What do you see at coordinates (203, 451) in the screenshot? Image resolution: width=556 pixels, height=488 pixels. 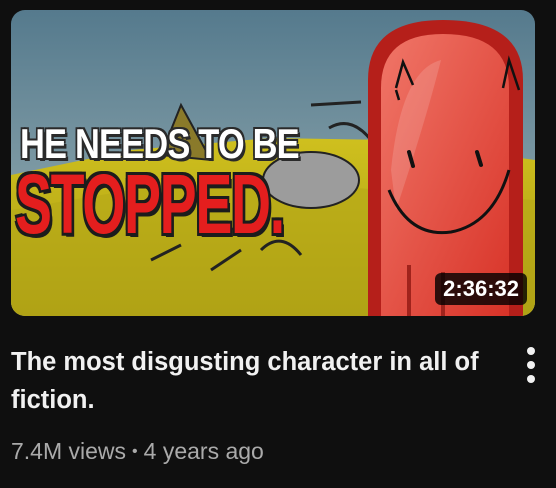 I see `upload-age: 4 years ago` at bounding box center [203, 451].